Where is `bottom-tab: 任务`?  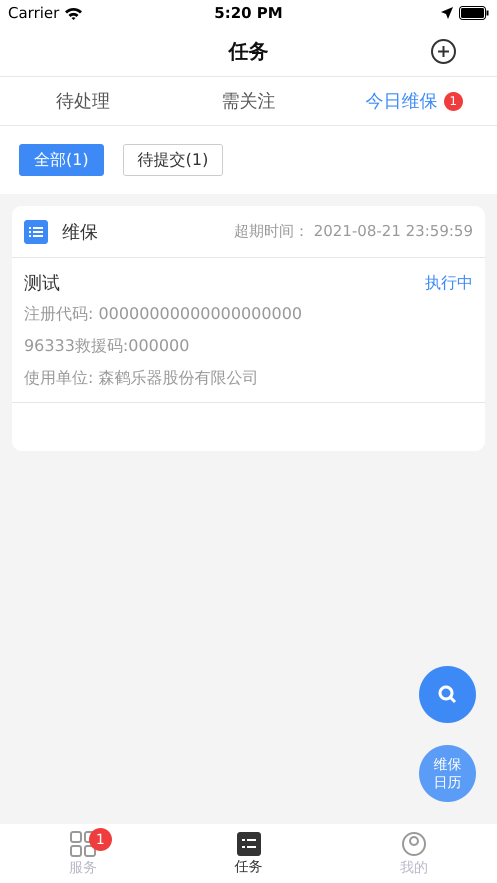
bottom-tab: 任务 is located at coordinates (249, 853).